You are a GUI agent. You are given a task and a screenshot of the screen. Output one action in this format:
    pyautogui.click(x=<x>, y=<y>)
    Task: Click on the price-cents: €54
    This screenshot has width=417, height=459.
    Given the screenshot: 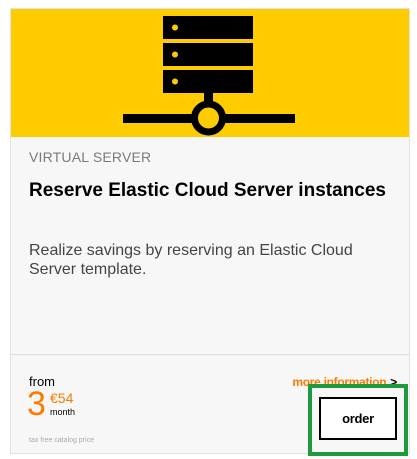 What is the action you would take?
    pyautogui.click(x=62, y=398)
    